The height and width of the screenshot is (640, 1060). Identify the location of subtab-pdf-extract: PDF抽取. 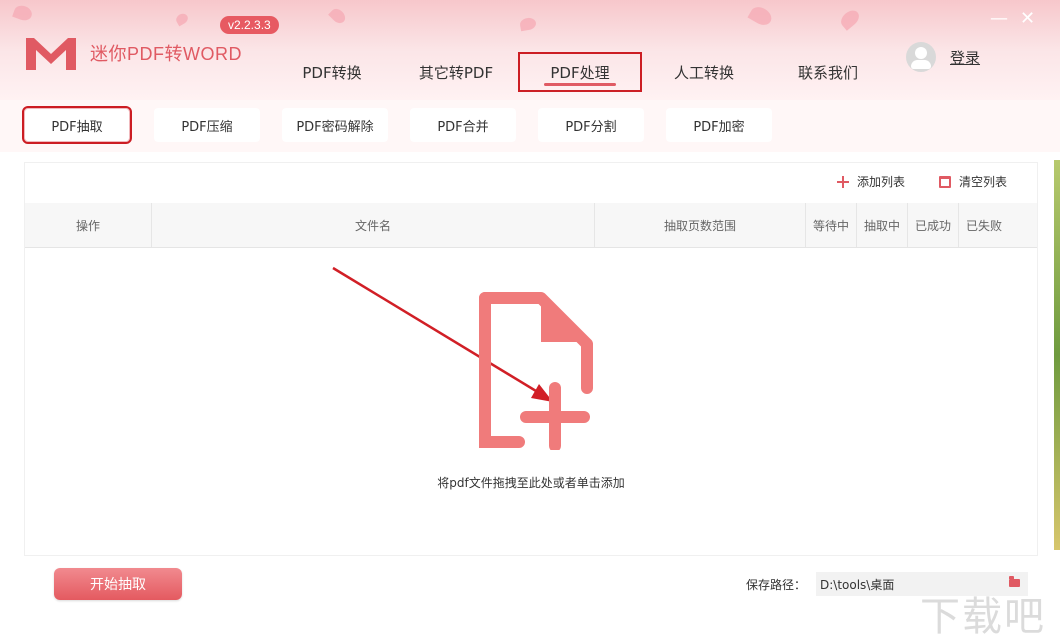
(77, 125).